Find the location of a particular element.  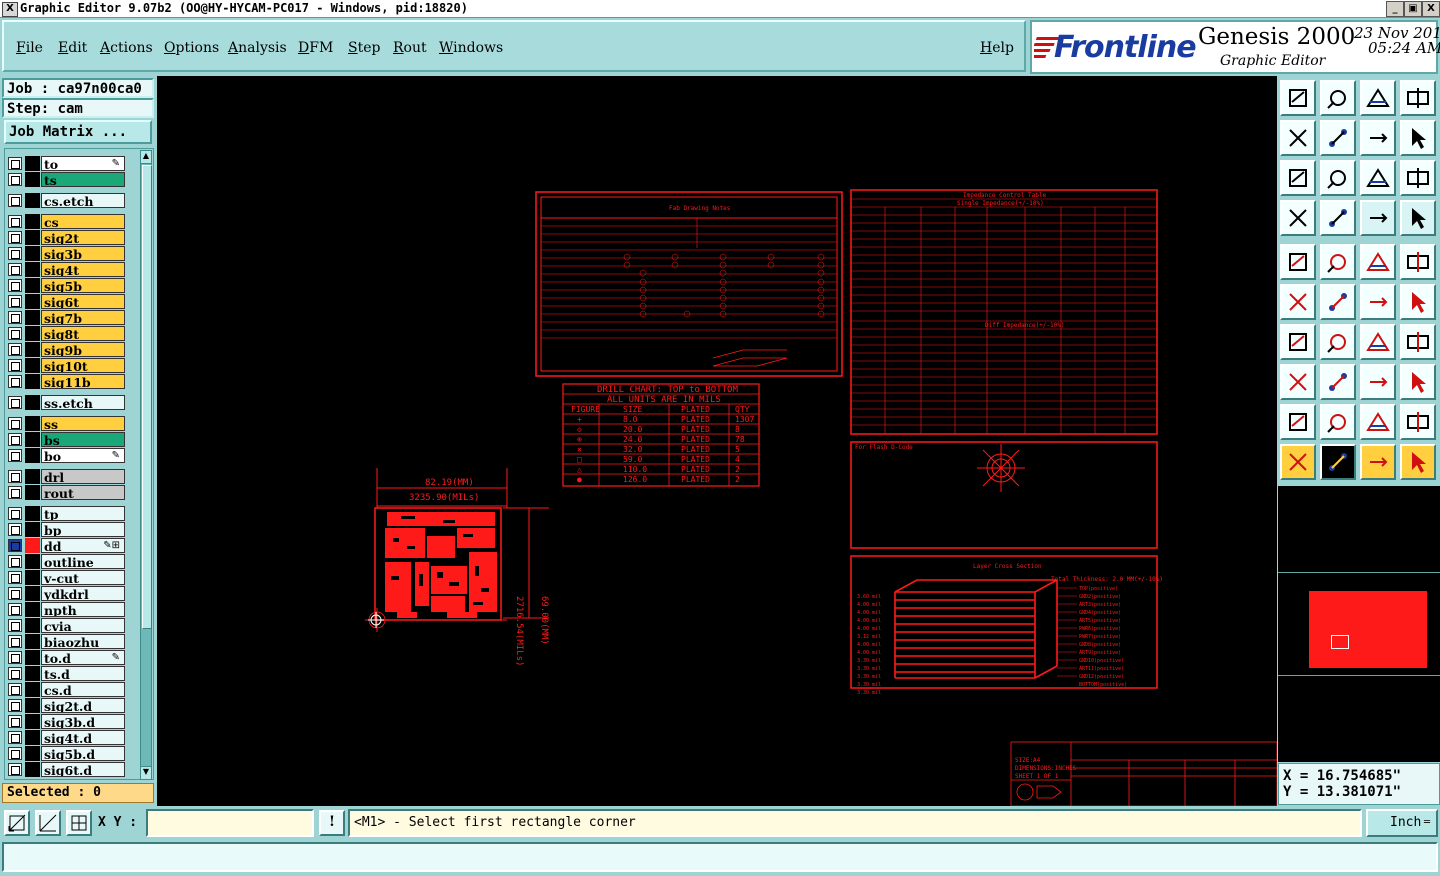

layer-name: sig2t.d is located at coordinates (83, 705).